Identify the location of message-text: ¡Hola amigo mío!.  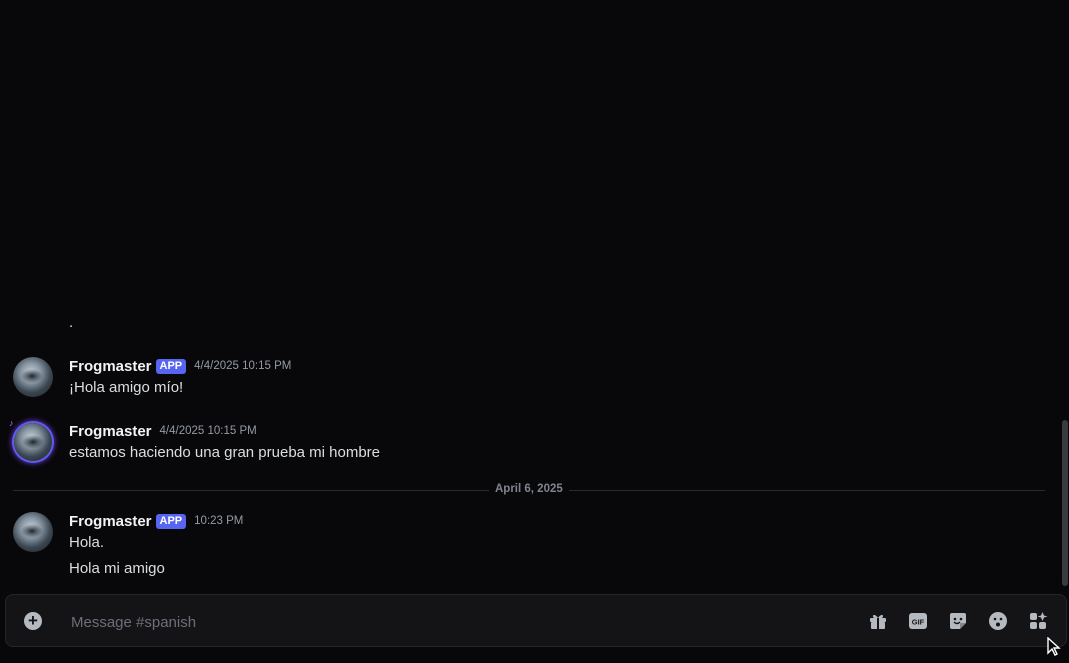
(126, 387).